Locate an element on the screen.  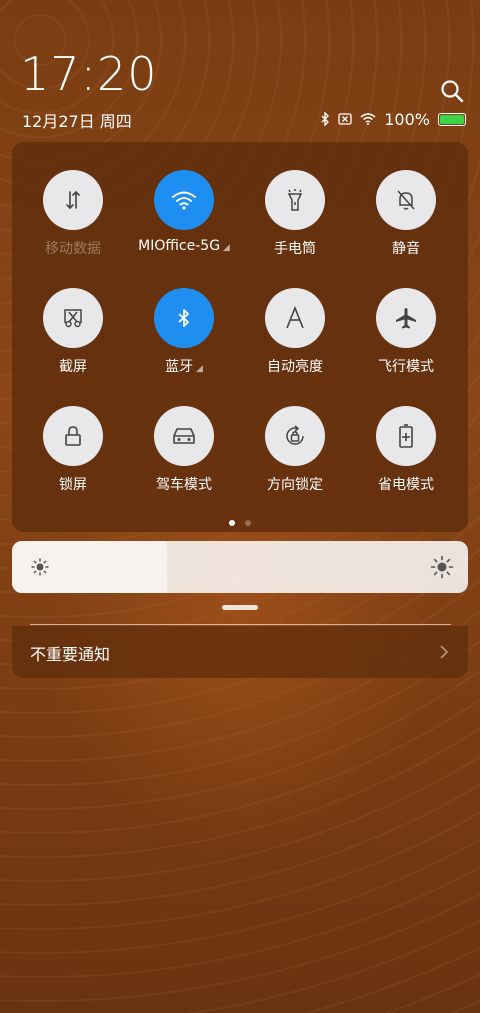
quick-tile-label: 移动数据 is located at coordinates (73, 249).